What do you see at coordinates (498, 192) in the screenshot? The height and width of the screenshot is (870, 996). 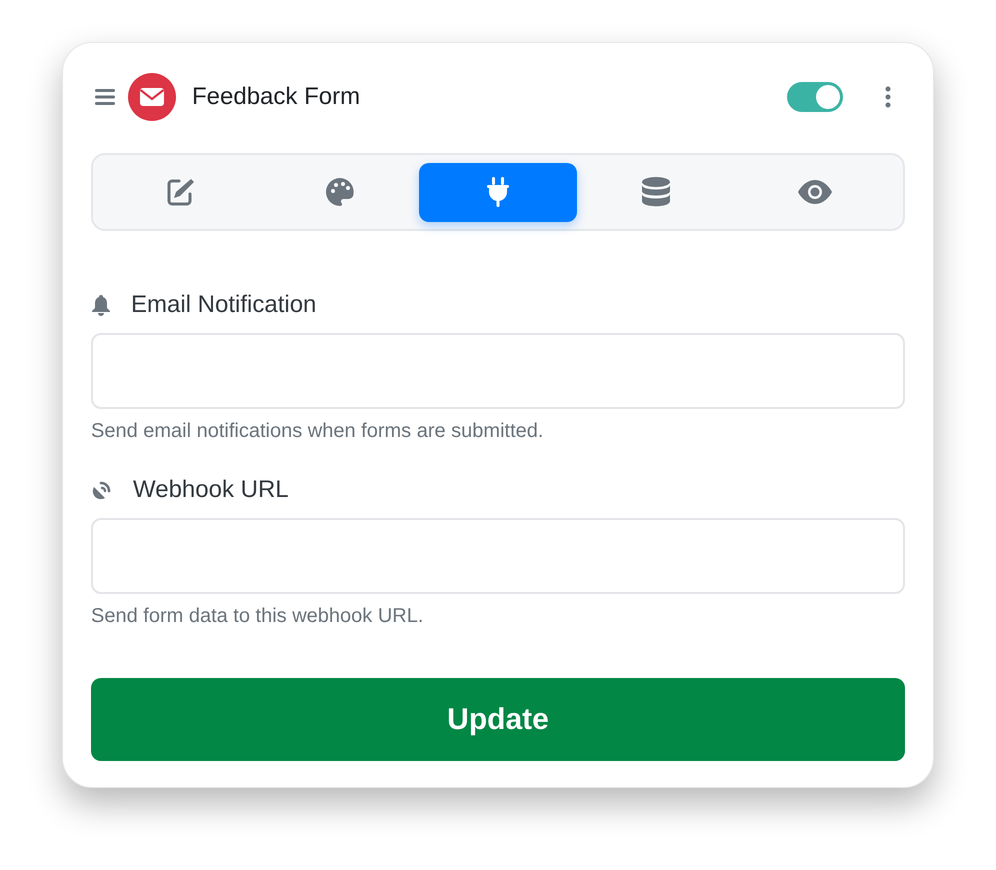 I see `tab` at bounding box center [498, 192].